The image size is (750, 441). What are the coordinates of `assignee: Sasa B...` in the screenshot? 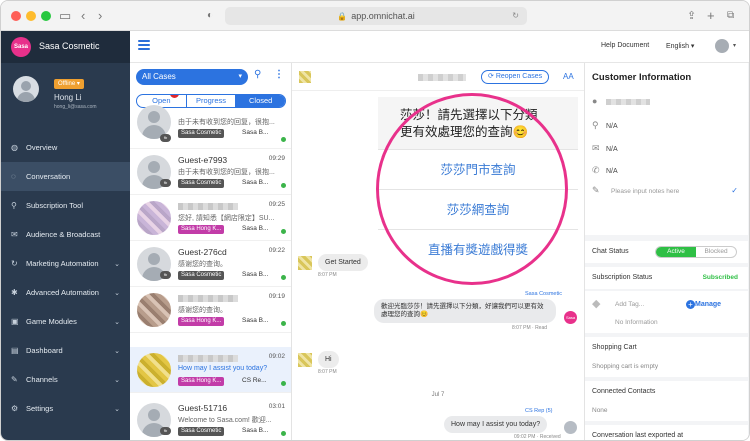 It's located at (255, 132).